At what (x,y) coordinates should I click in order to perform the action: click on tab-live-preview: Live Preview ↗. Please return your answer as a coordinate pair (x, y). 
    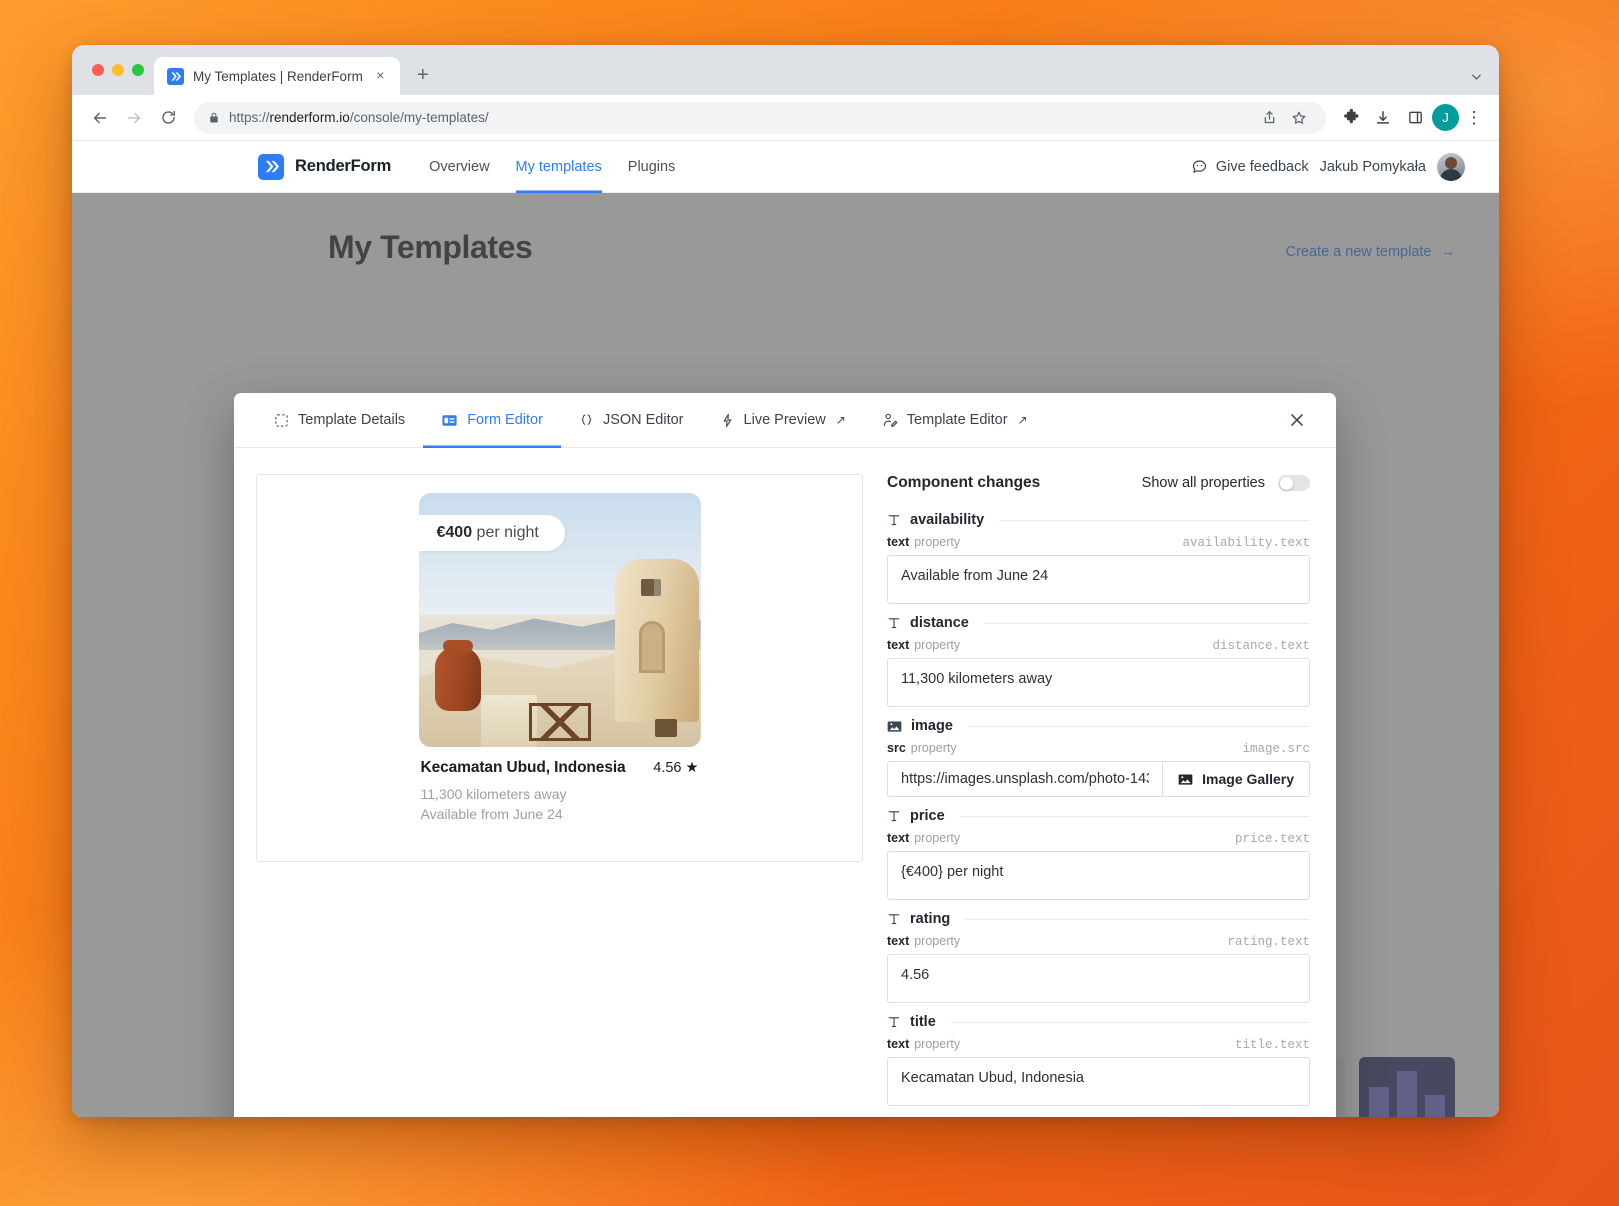
    Looking at the image, I should click on (783, 420).